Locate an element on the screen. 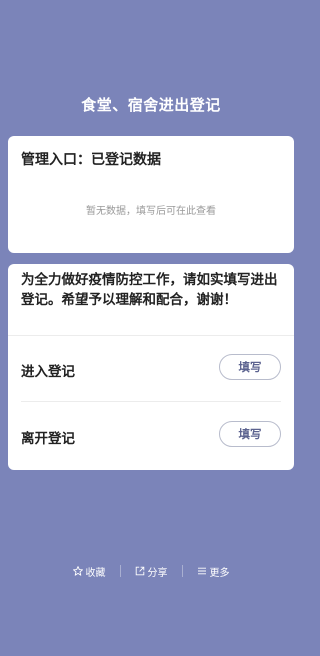 This screenshot has width=320, height=656. admin-entry-header: 管理入口：已登记数据 is located at coordinates (91, 159).